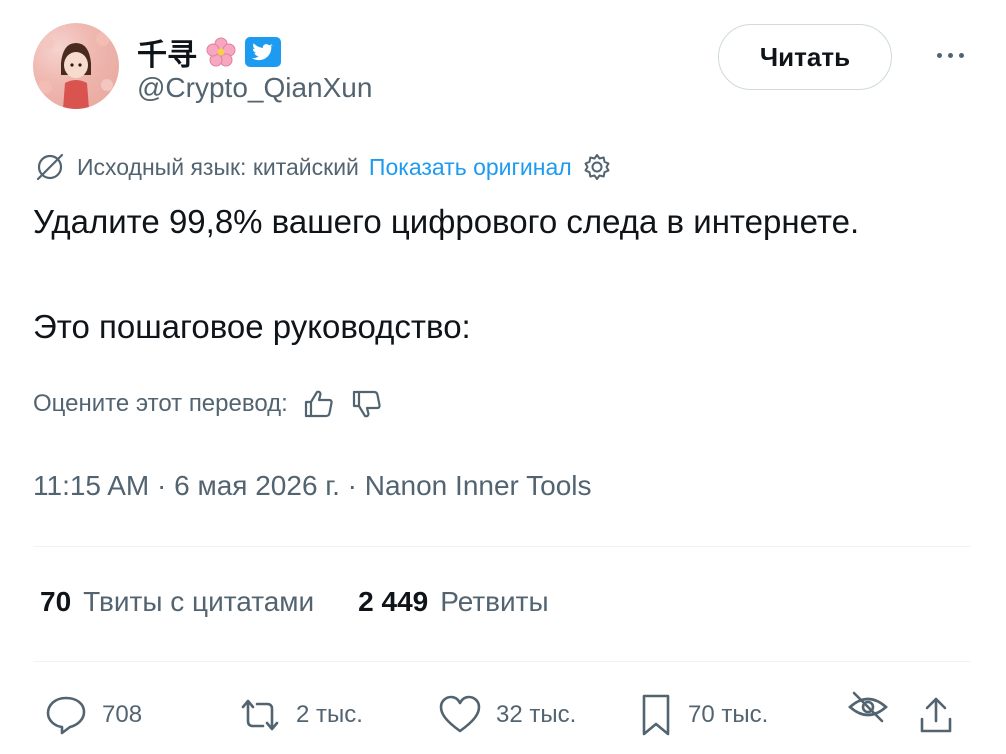  Describe the element at coordinates (470, 167) in the screenshot. I see `show-original-link: Показать оригинал` at that location.